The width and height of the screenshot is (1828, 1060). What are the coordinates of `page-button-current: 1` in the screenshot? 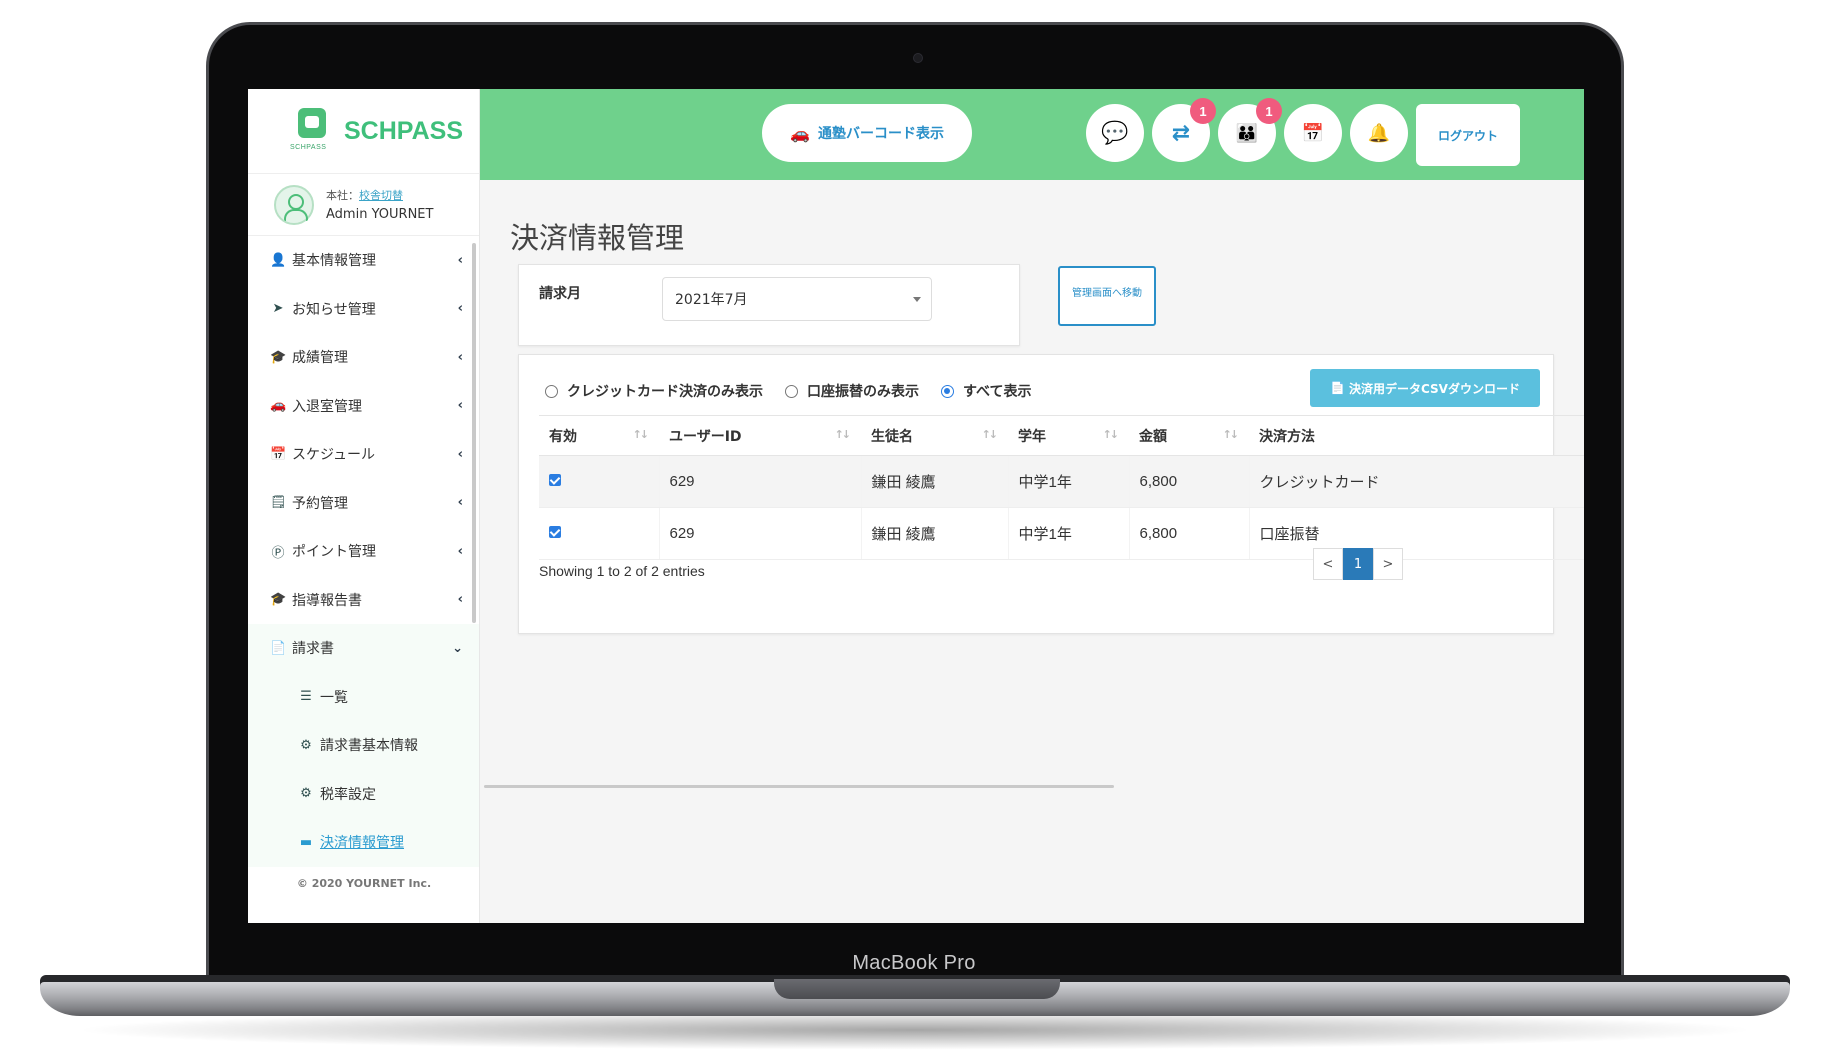 It's located at (1358, 564).